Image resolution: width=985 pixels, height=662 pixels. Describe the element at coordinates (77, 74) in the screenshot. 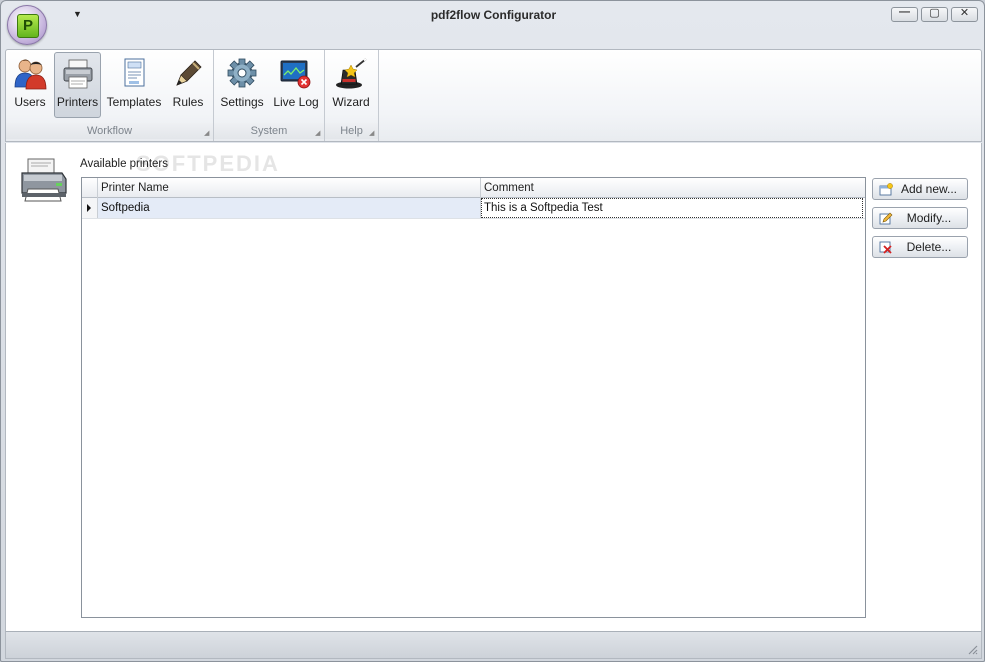

I see `printer-icon` at that location.